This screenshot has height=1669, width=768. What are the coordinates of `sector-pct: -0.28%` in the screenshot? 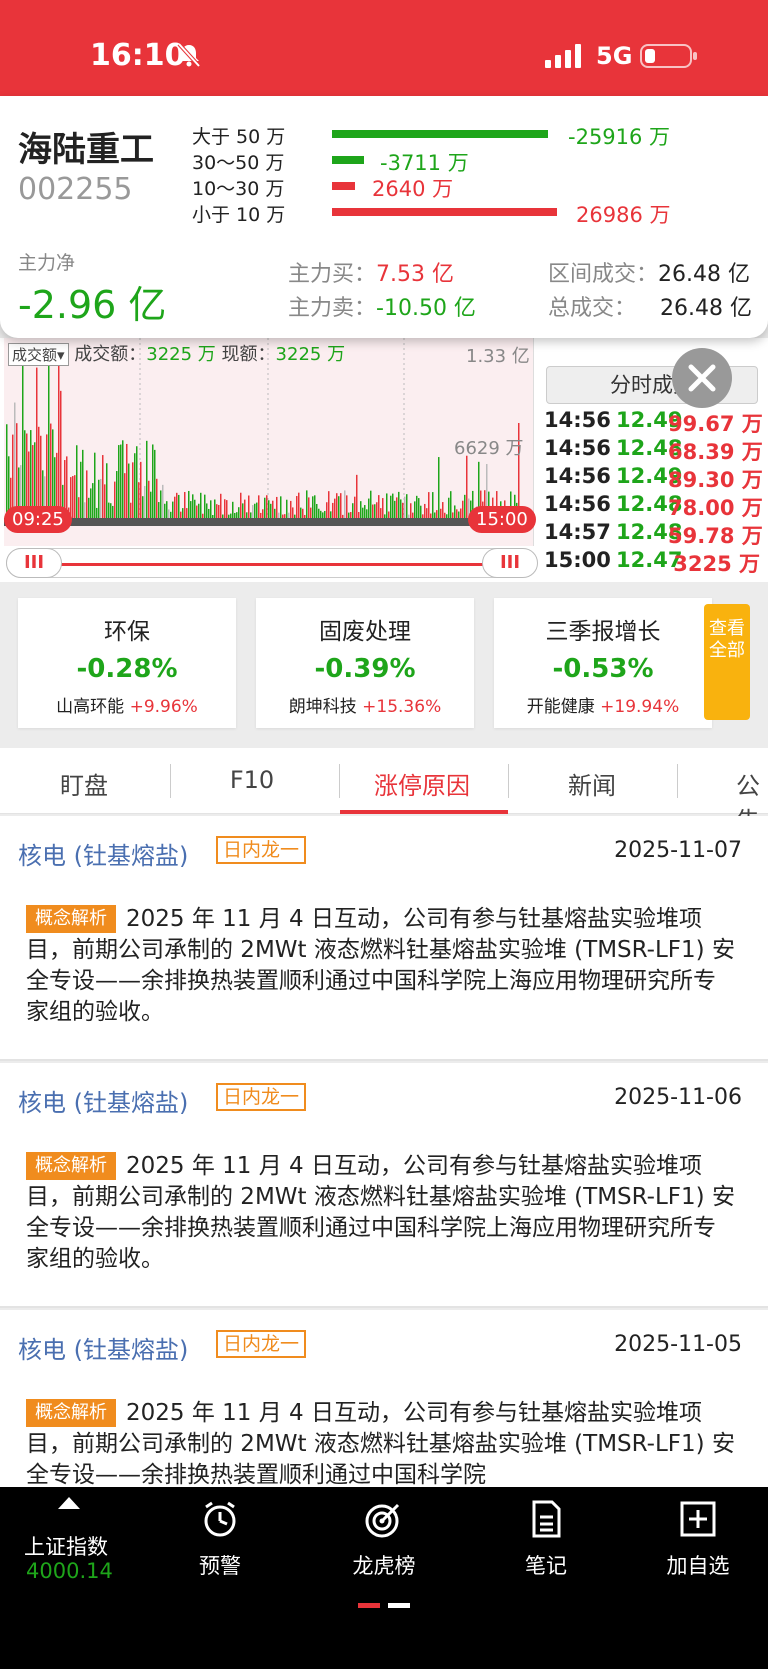 It's located at (127, 669).